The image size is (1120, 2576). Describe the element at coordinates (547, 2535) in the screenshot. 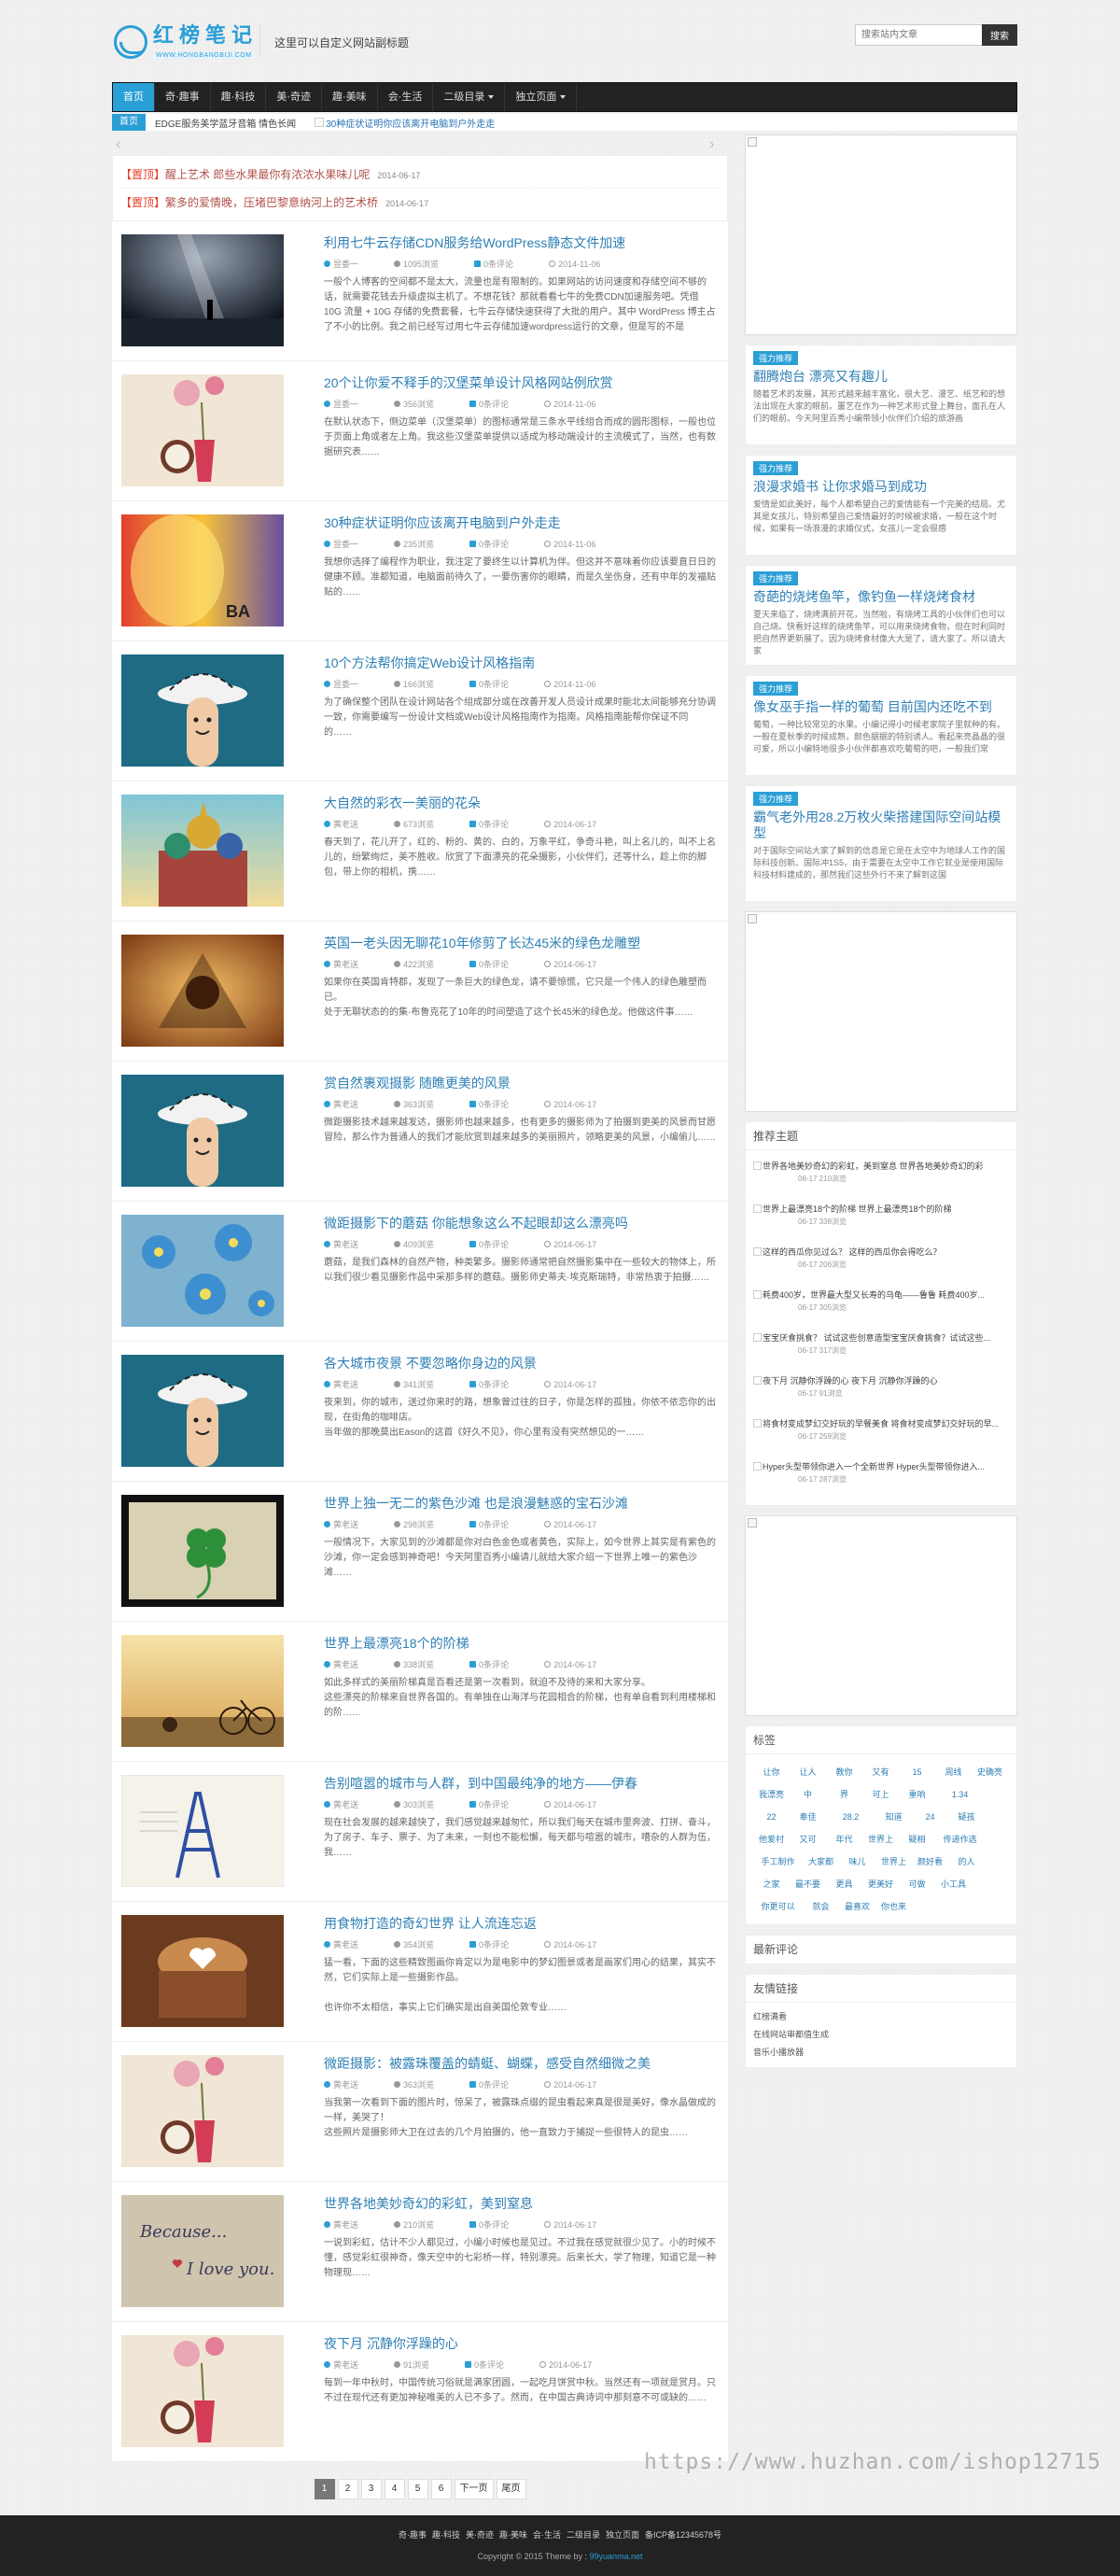

I see `footer-link: 会·生活` at that location.